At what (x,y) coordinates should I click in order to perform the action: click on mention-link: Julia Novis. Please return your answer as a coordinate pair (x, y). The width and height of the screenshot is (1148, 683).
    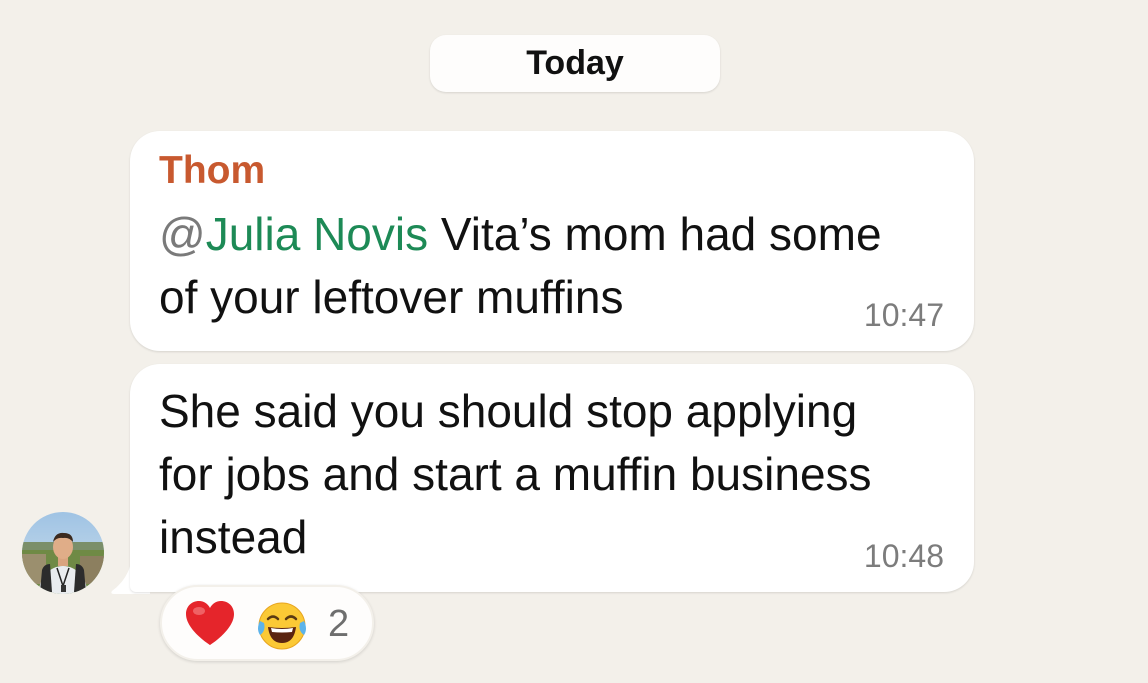
    Looking at the image, I should click on (317, 234).